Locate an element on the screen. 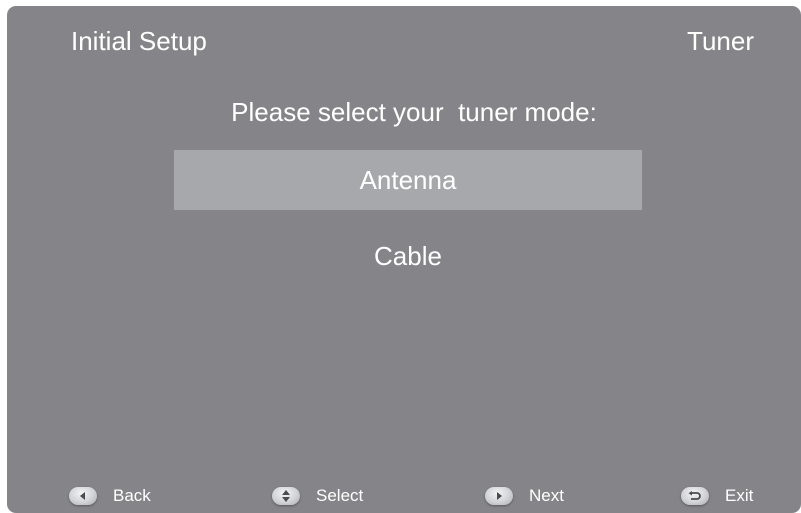 This screenshot has width=801, height=513. option-antenna-label: Antenna is located at coordinates (408, 180).